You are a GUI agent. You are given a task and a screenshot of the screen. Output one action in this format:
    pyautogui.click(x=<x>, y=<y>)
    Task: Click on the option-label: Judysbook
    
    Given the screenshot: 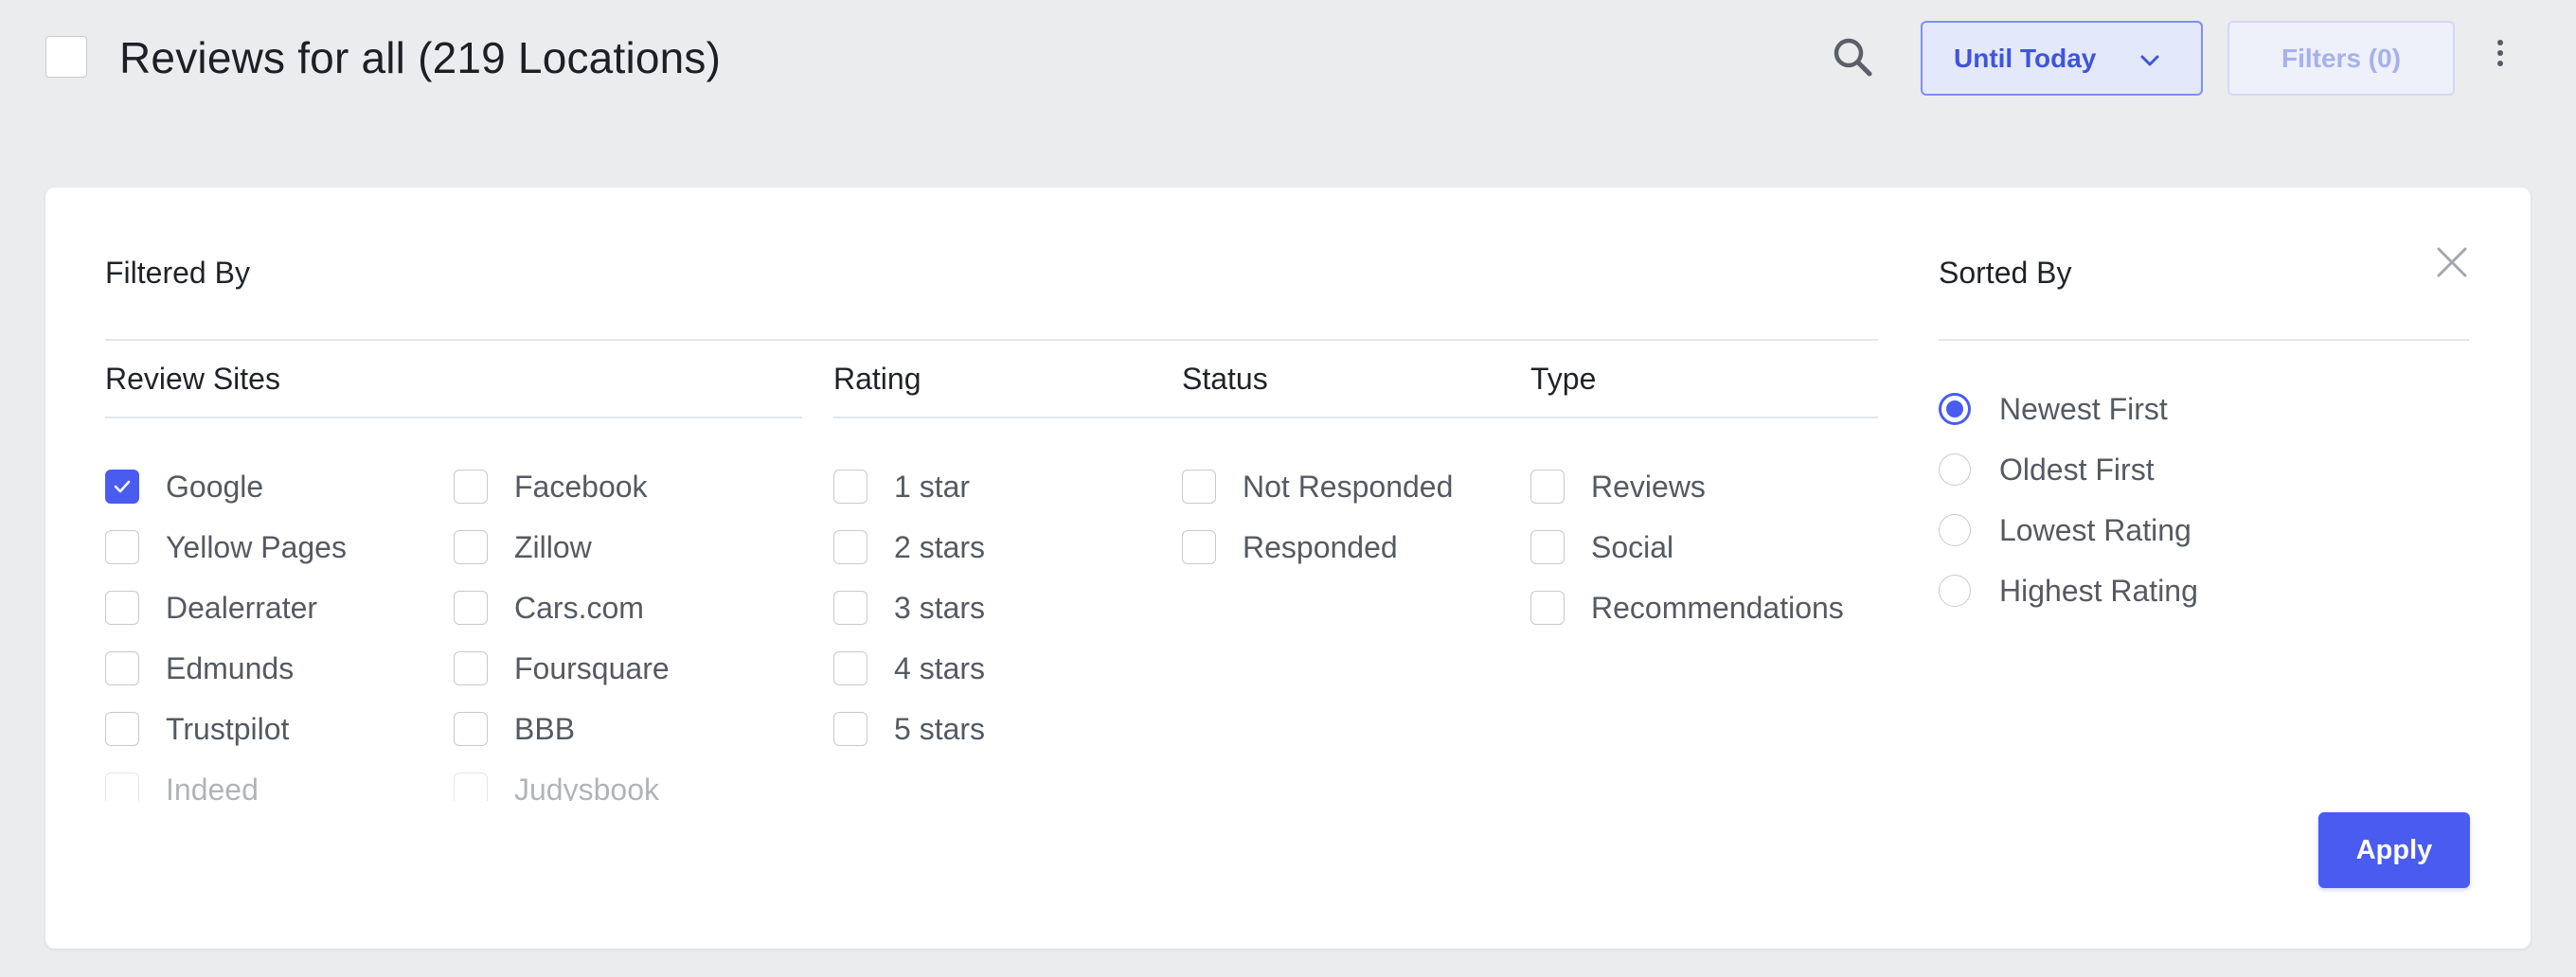 What is the action you would take?
    pyautogui.click(x=586, y=787)
    